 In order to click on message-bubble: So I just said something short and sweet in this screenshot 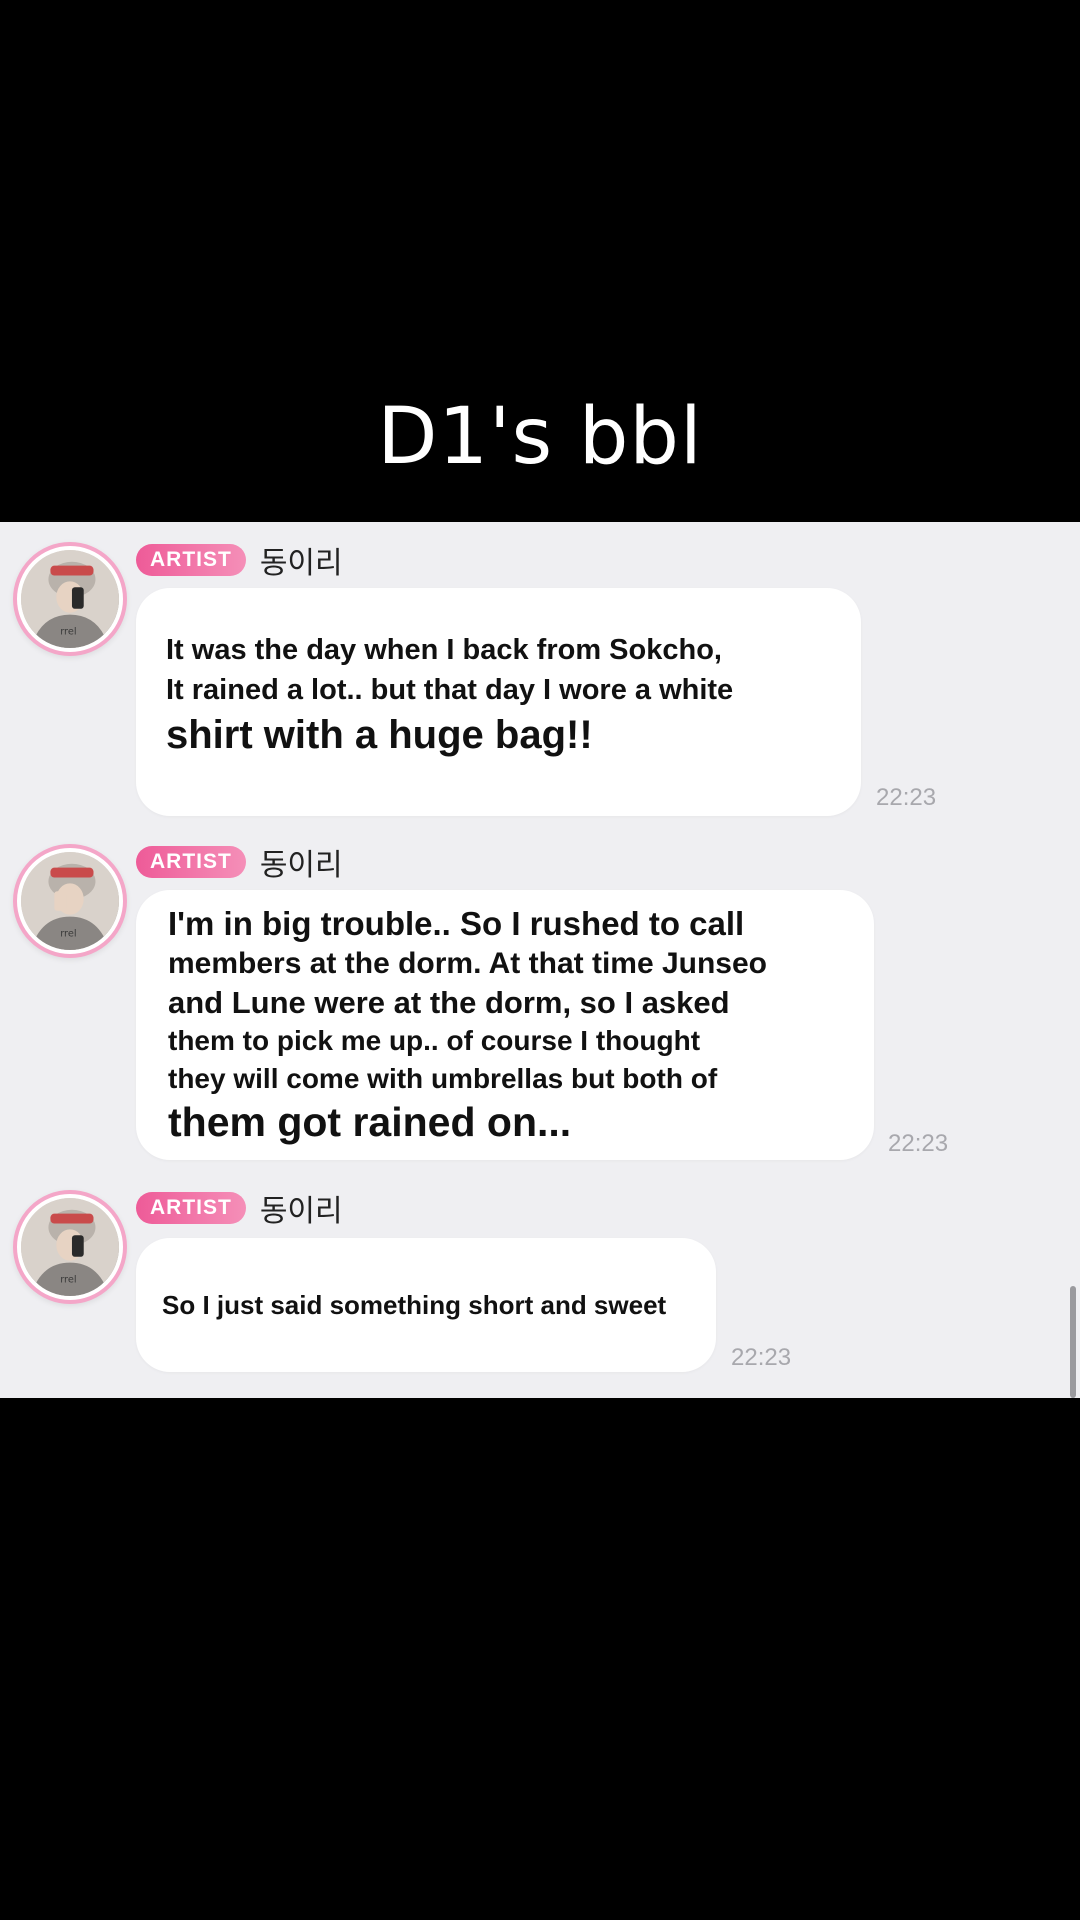, I will do `click(426, 1305)`.